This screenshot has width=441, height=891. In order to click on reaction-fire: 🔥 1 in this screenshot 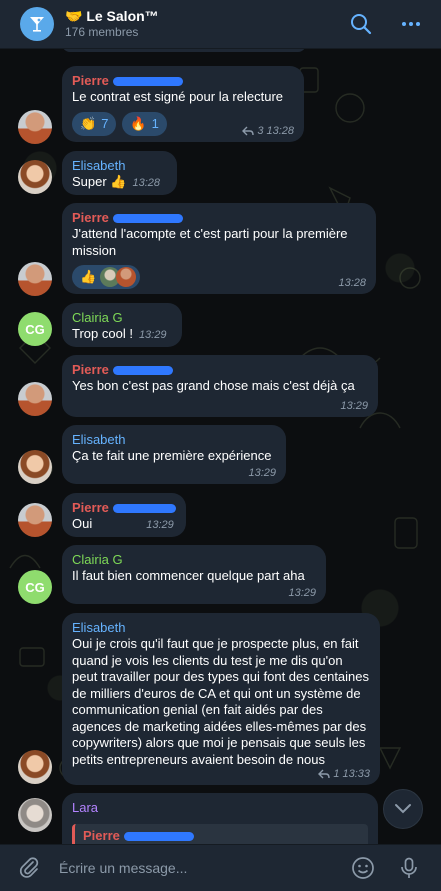, I will do `click(144, 123)`.